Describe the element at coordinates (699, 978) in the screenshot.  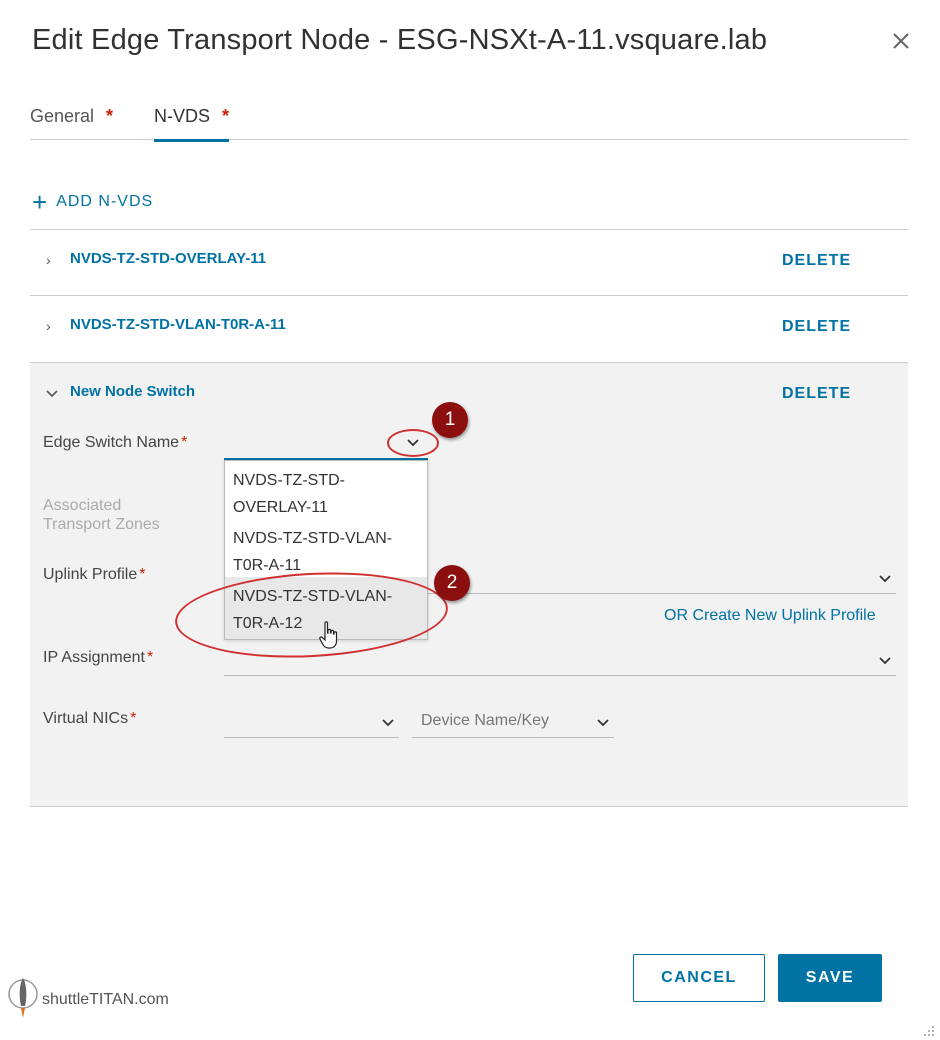
I see `cancel-button: CANCEL` at that location.